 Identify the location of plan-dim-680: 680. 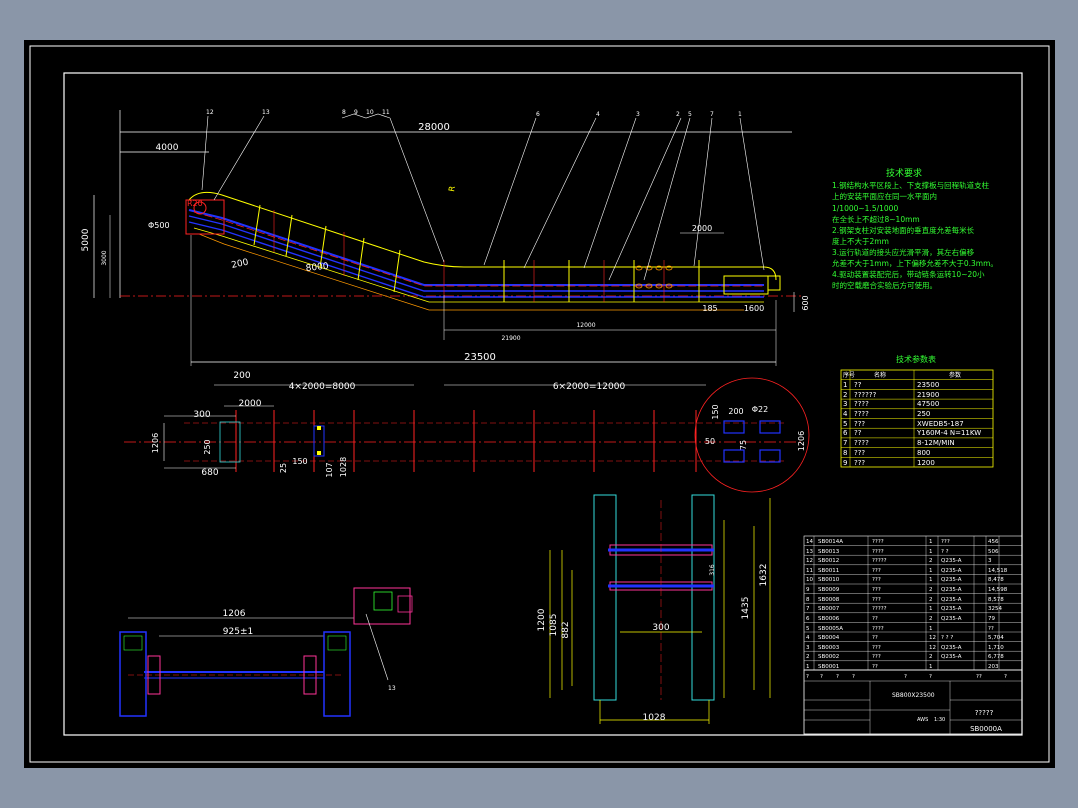
(209, 473).